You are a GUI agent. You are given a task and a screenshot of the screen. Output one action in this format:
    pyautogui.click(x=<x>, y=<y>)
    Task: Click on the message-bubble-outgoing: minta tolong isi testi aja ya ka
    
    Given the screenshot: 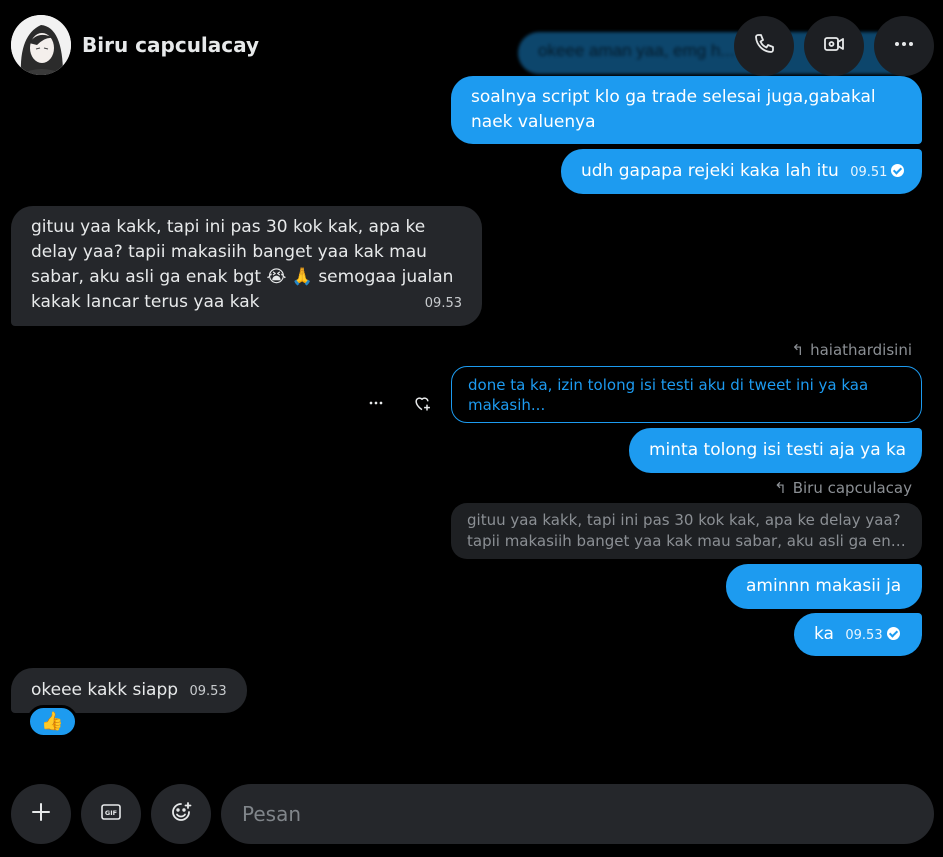 What is the action you would take?
    pyautogui.click(x=775, y=450)
    